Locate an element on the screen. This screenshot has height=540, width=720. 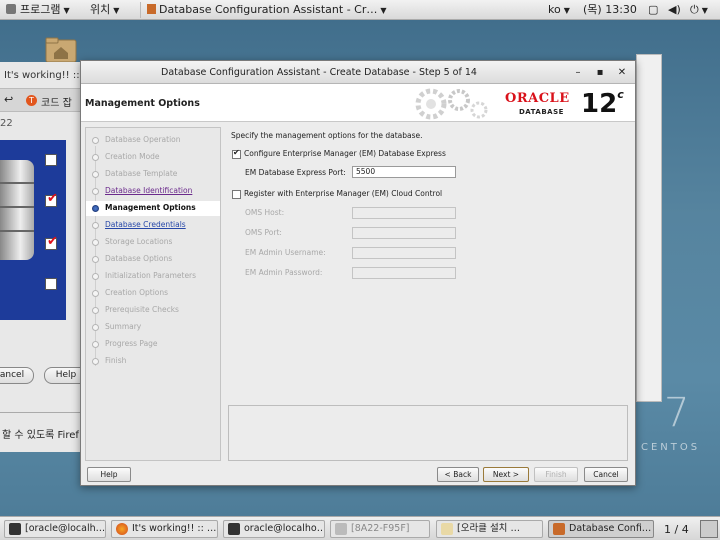
workspace-pager: 1 / 4 is located at coordinates (676, 529).